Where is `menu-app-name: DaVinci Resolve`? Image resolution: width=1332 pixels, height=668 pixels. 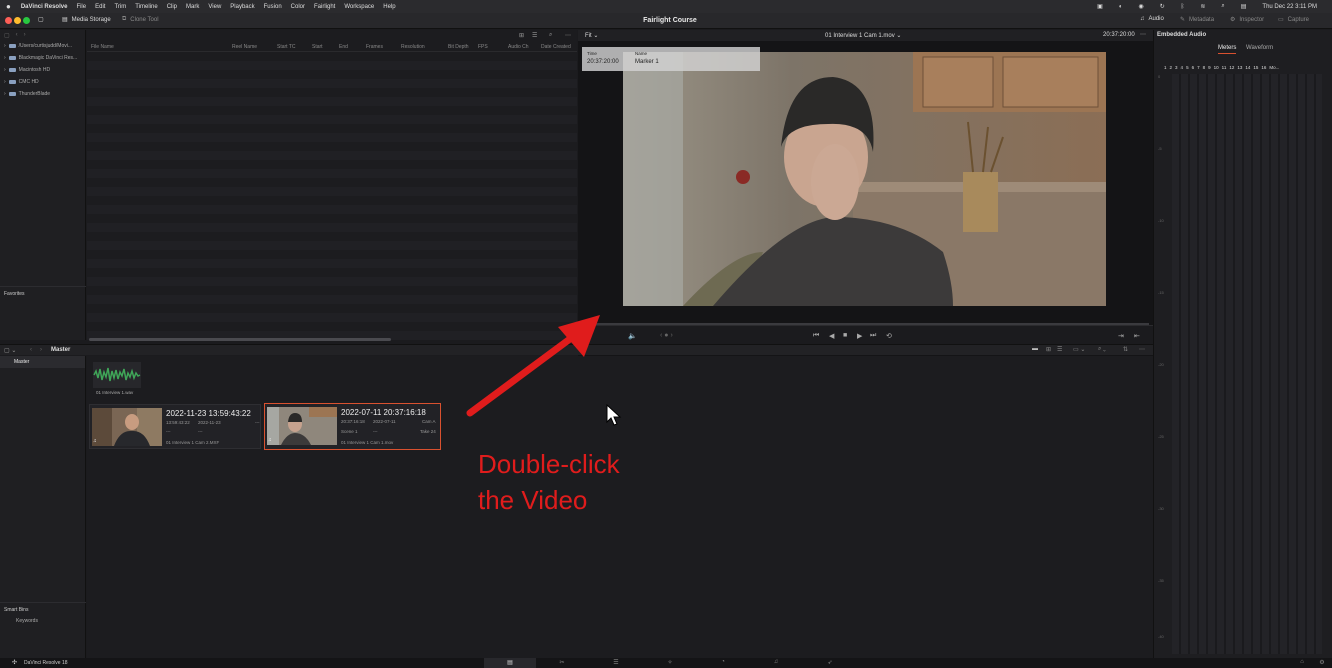
menu-app-name: DaVinci Resolve is located at coordinates (44, 7).